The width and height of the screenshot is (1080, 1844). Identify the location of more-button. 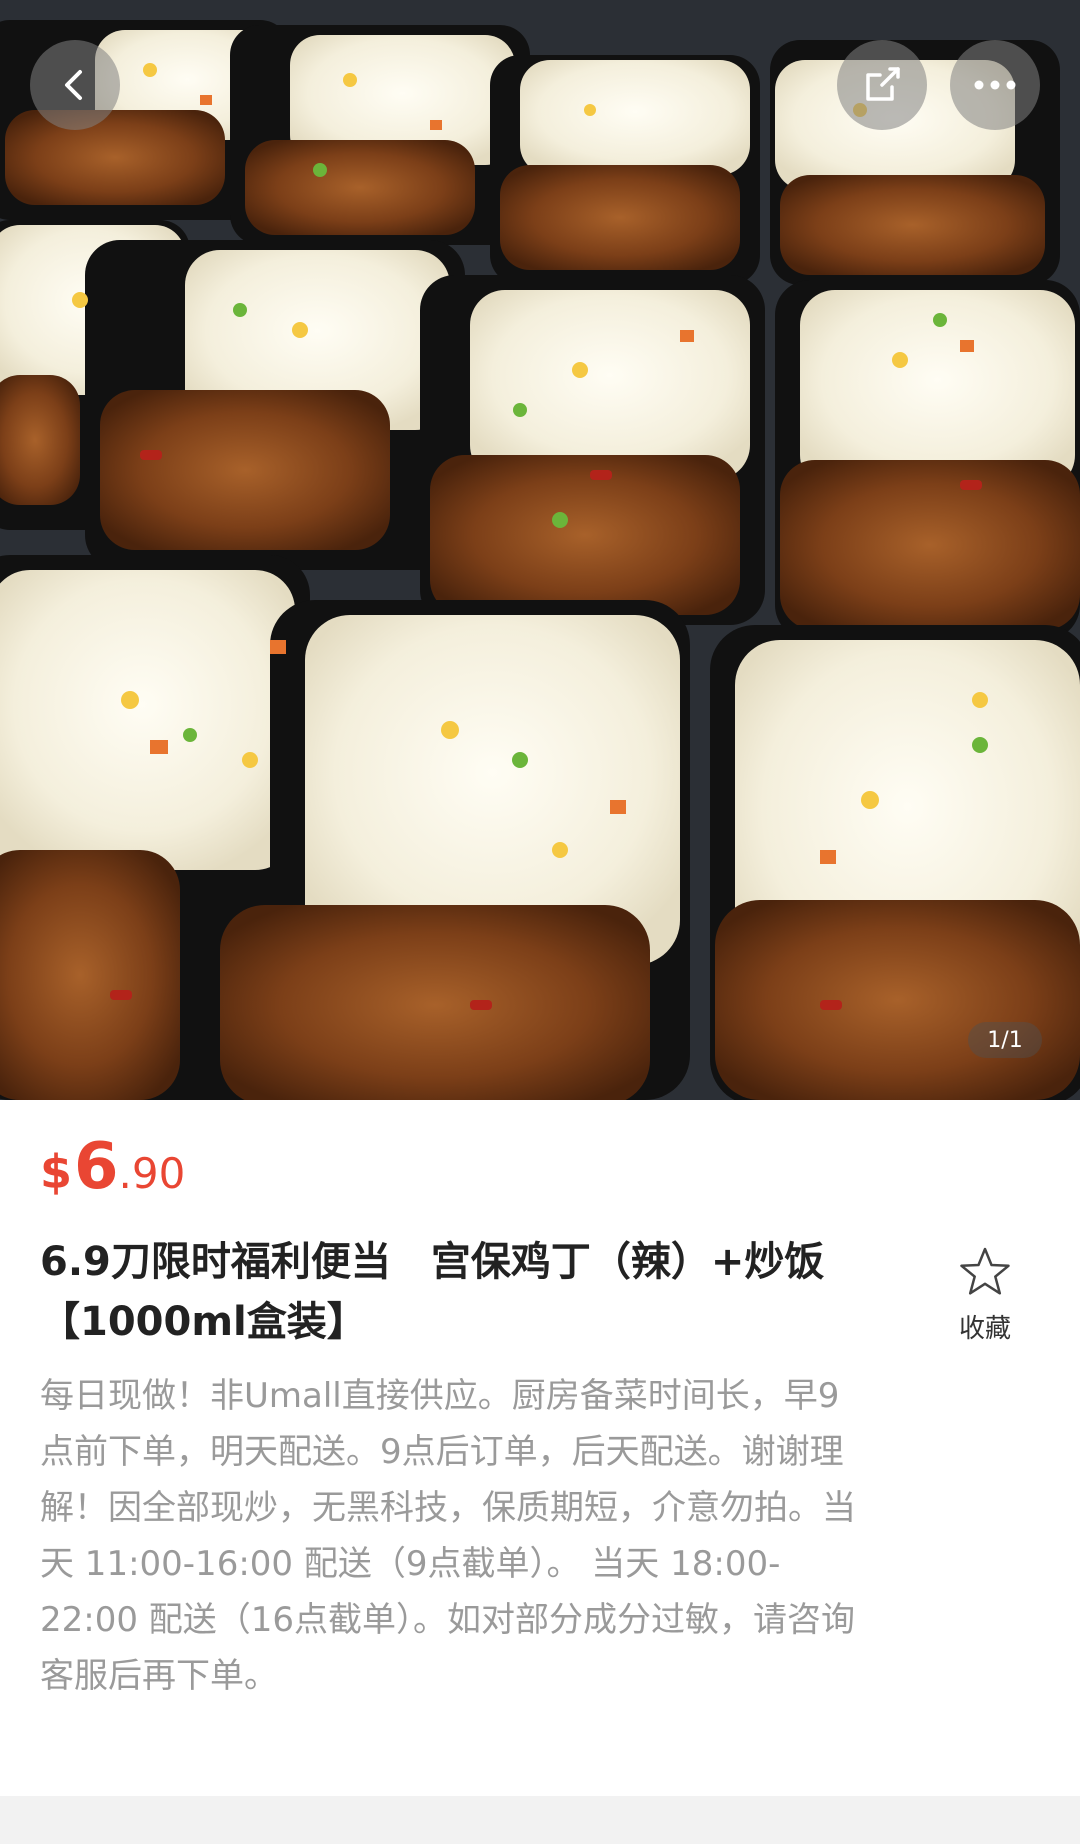
(995, 85).